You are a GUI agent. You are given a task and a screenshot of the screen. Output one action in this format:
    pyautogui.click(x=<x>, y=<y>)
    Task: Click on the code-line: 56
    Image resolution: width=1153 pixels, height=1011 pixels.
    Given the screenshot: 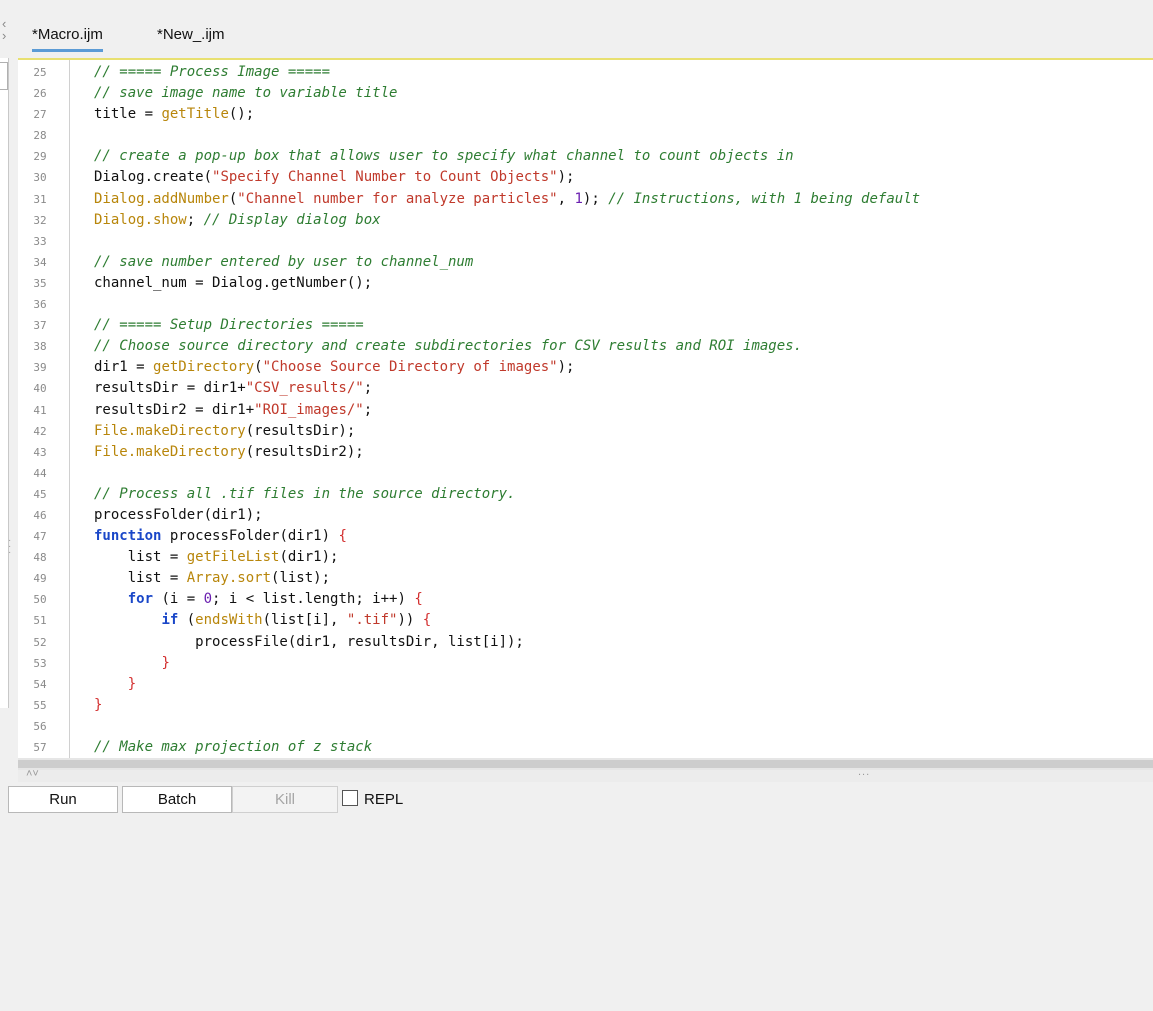 What is the action you would take?
    pyautogui.click(x=585, y=726)
    